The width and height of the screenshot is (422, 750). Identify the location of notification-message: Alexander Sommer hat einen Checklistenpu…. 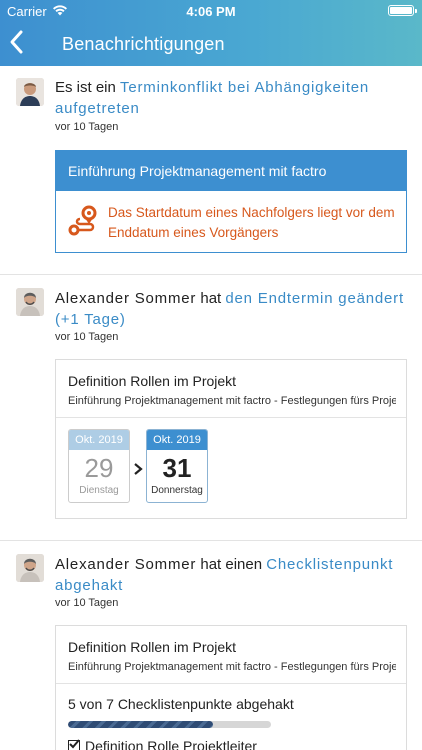
(230, 575).